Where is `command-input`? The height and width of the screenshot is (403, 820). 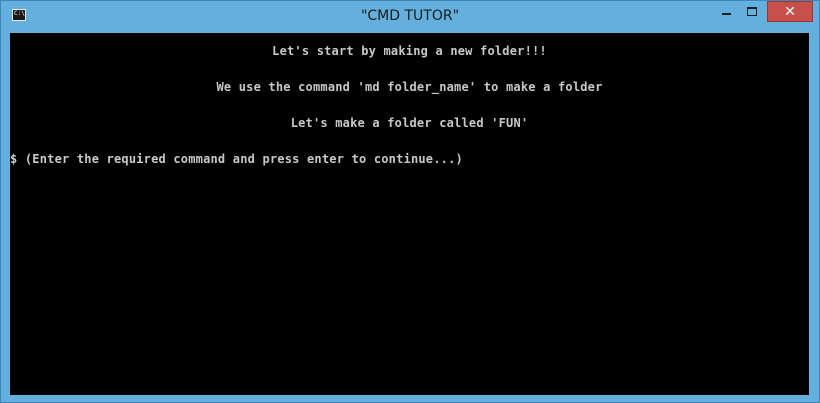
command-input is located at coordinates (409, 162).